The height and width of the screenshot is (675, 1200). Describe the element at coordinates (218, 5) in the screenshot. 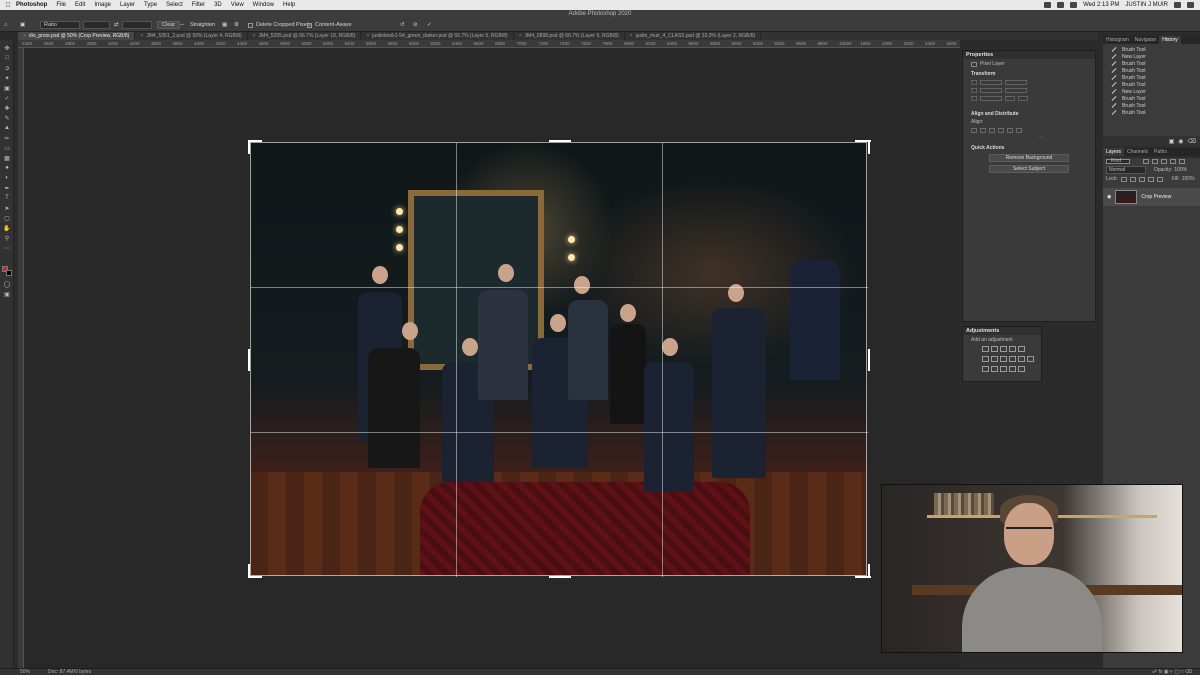

I see `menu-3d: 3D` at that location.